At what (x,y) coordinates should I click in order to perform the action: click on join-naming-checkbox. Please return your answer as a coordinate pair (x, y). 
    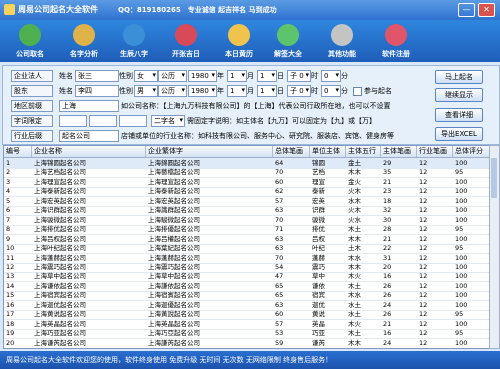
    Looking at the image, I should click on (357, 91).